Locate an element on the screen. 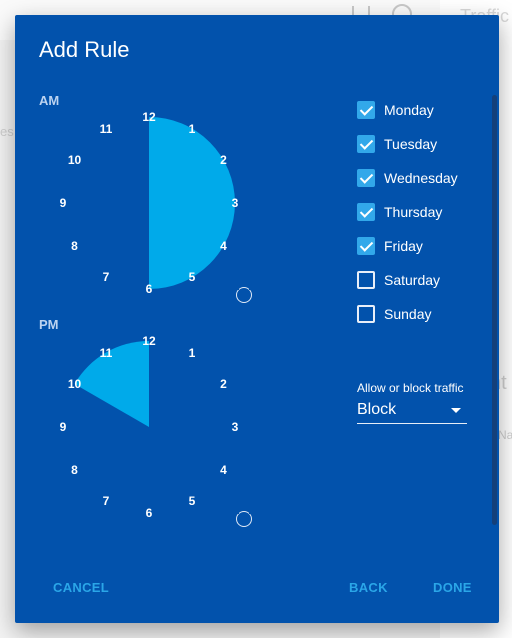 The width and height of the screenshot is (512, 638). day-label: Sunday is located at coordinates (408, 314).